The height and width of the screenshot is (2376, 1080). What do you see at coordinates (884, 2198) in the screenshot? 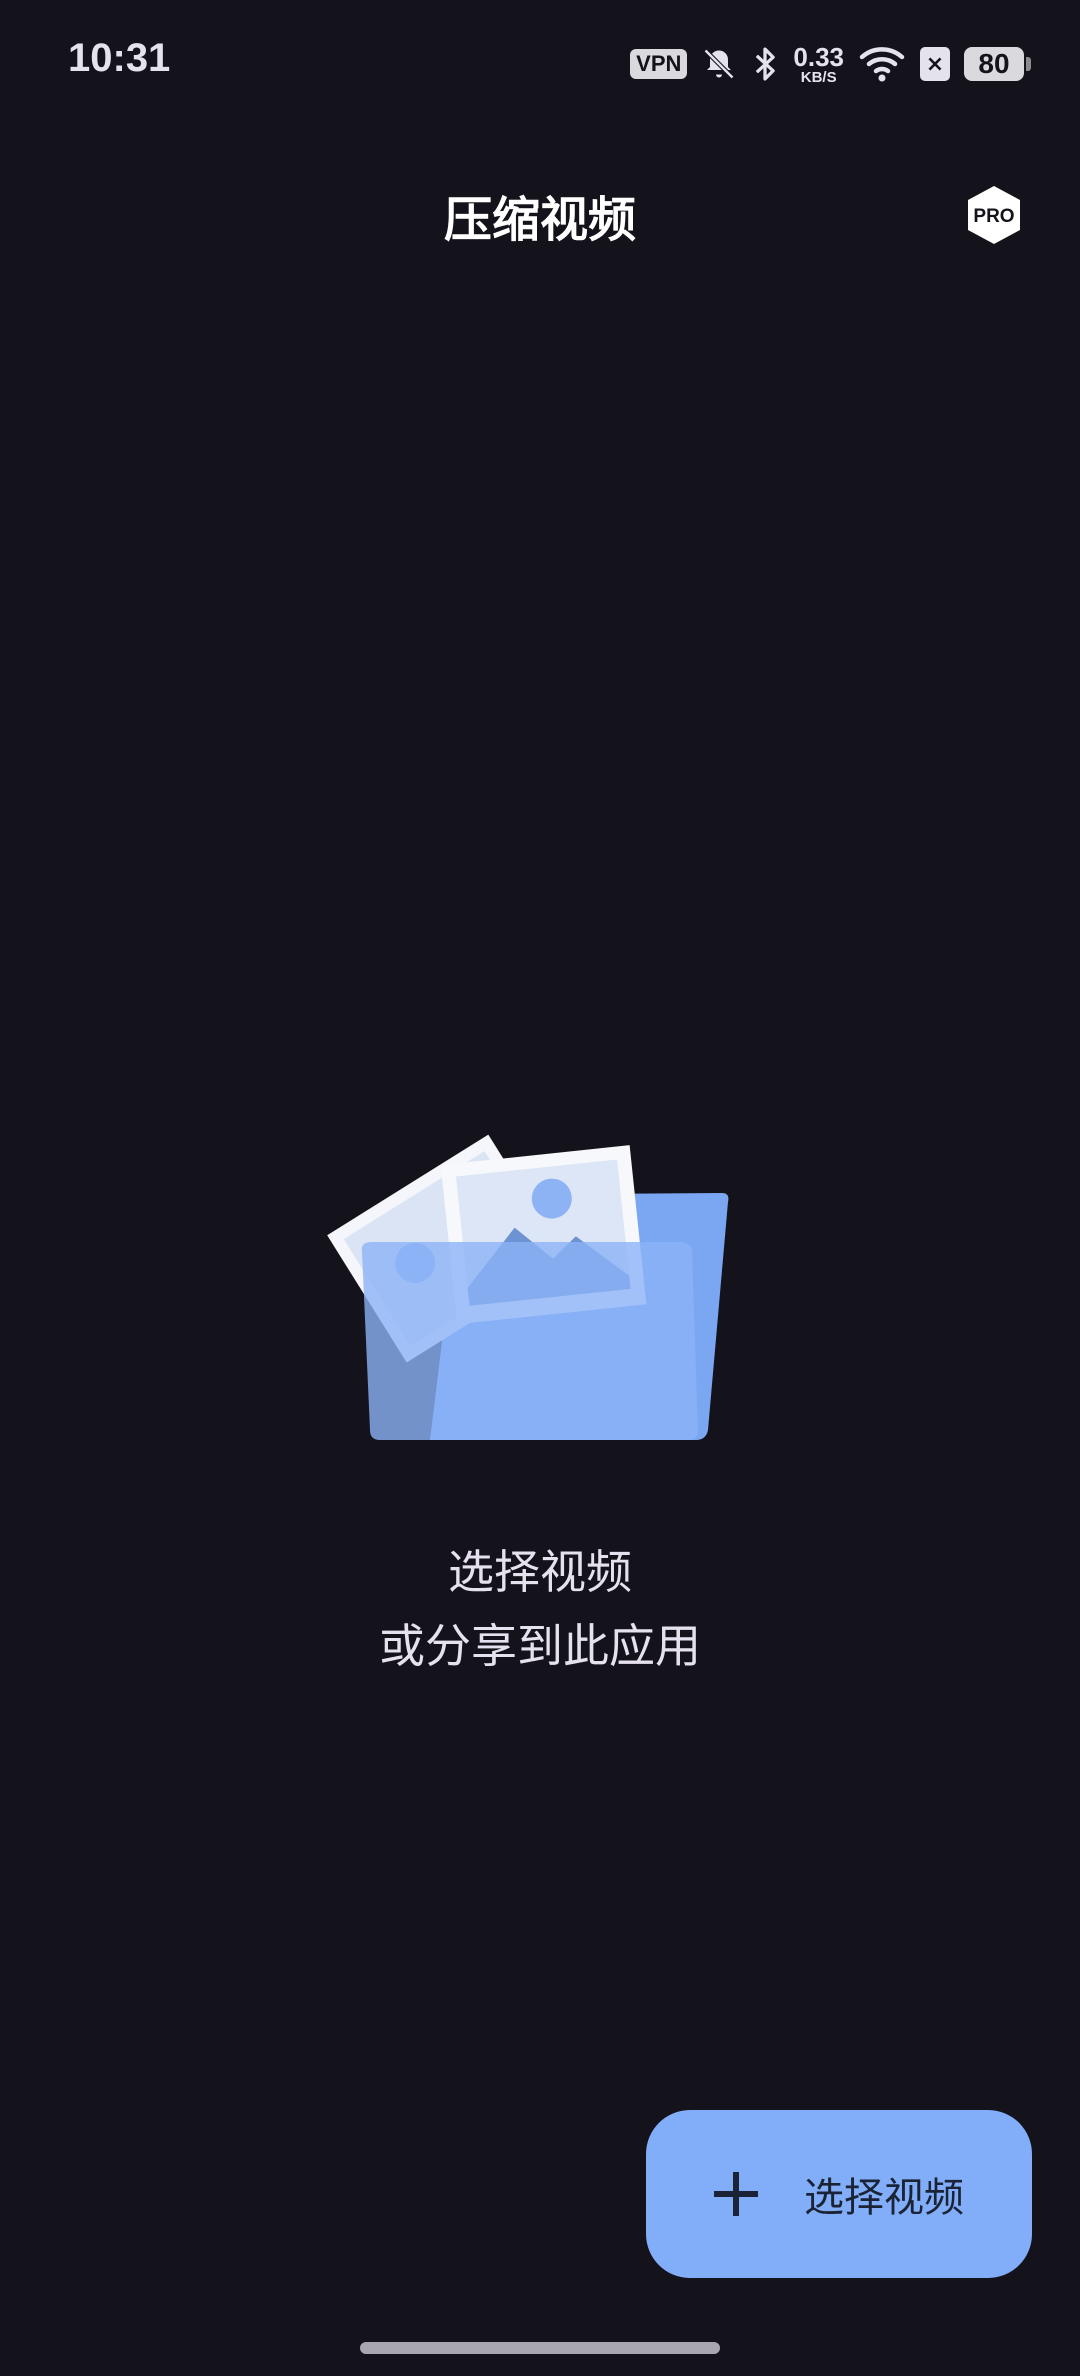
I see `select-video-label: 选择视频` at bounding box center [884, 2198].